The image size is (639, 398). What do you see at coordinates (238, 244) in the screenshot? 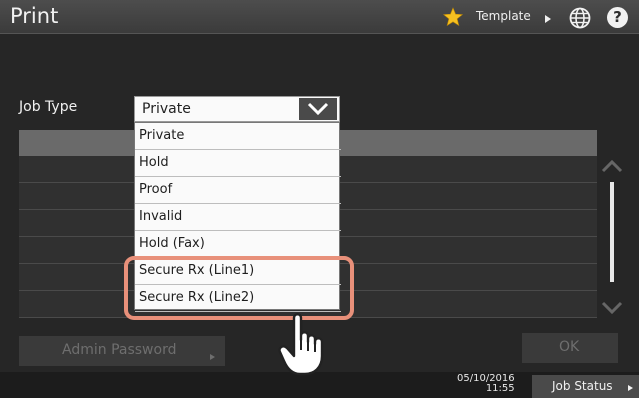
I see `dropdown-item-hold-fax: Hold (Fax)` at bounding box center [238, 244].